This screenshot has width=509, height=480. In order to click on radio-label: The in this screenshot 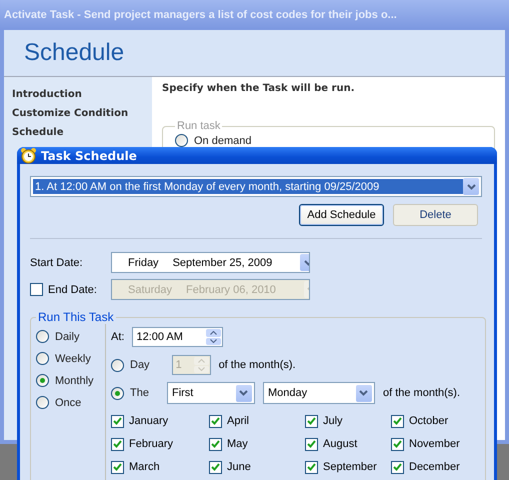, I will do `click(139, 393)`.